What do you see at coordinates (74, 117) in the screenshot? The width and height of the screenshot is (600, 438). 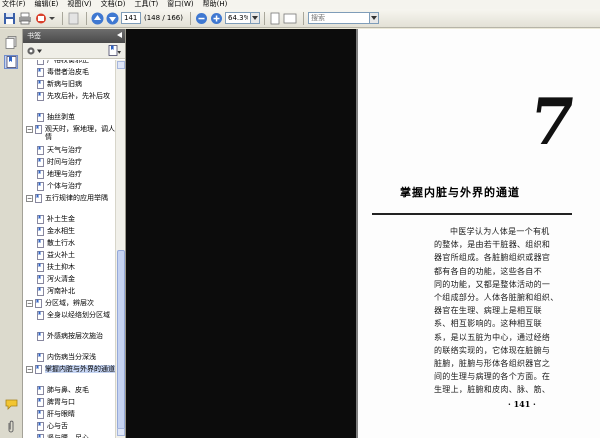 I see `bookmark-item: 抽丝剥茧` at bounding box center [74, 117].